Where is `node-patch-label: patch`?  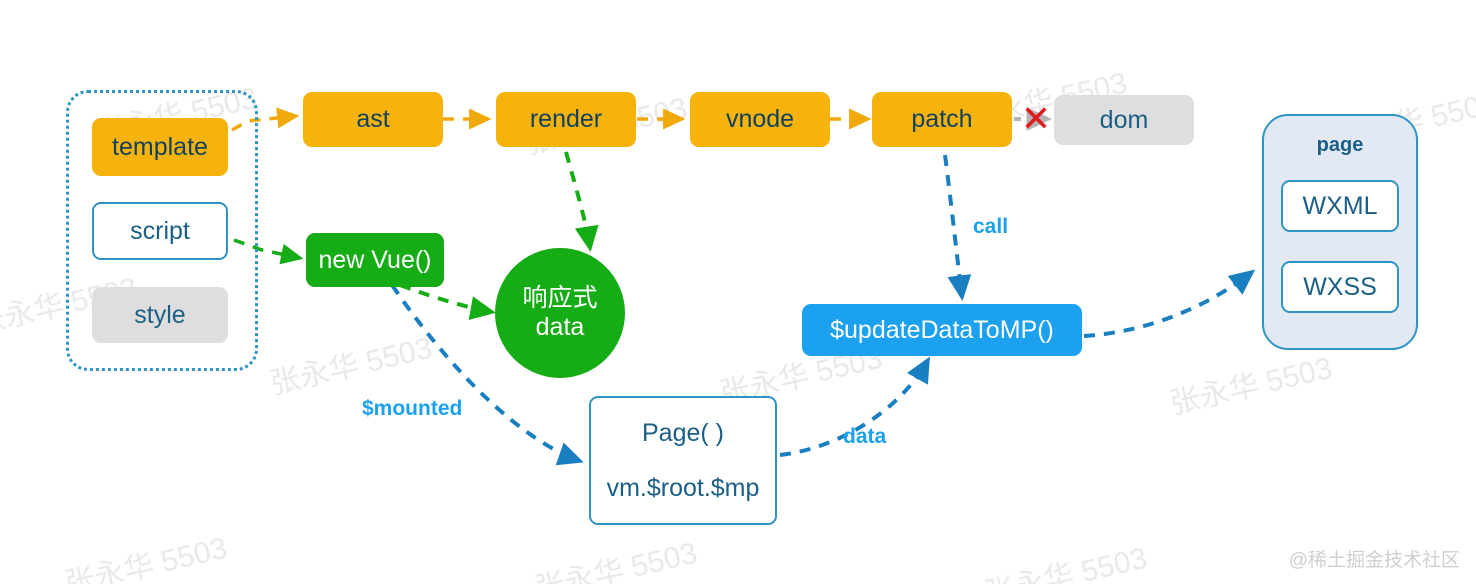
node-patch-label: patch is located at coordinates (942, 119).